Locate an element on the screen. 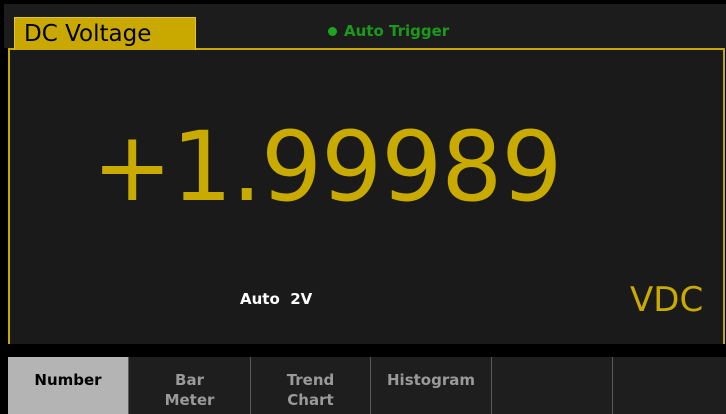  softkey-number: Number is located at coordinates (68, 385).